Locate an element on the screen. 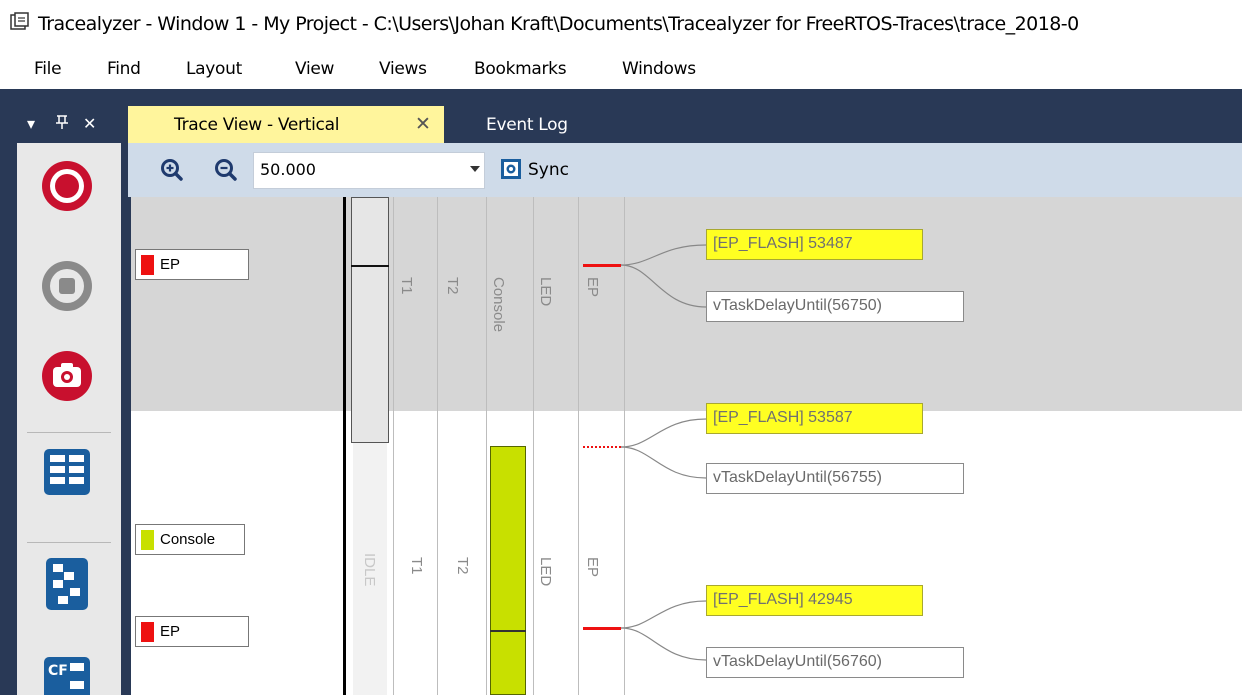 This screenshot has height=695, width=1242. tab-close-icon: ✕ is located at coordinates (423, 124).